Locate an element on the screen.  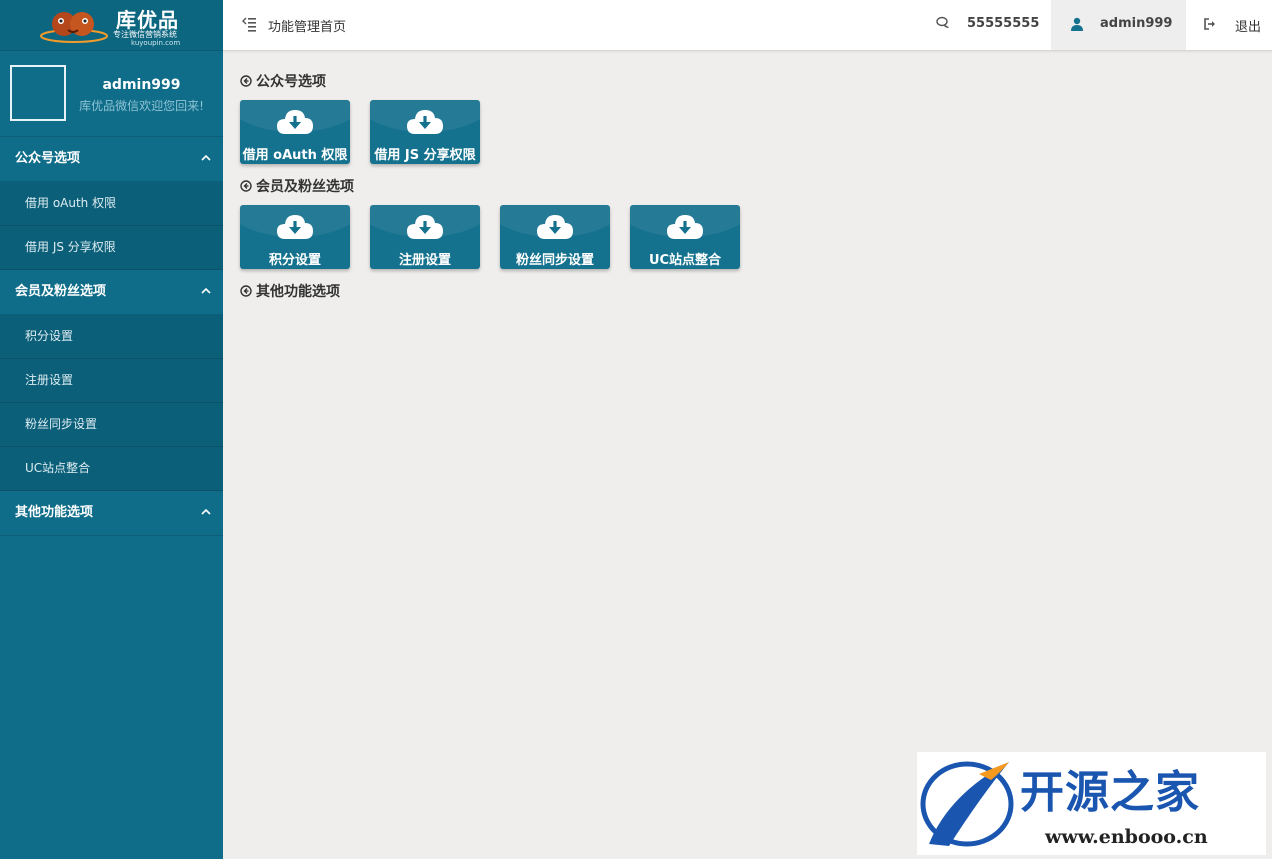
sidebar-item-register: 注册设置 is located at coordinates (111, 381).